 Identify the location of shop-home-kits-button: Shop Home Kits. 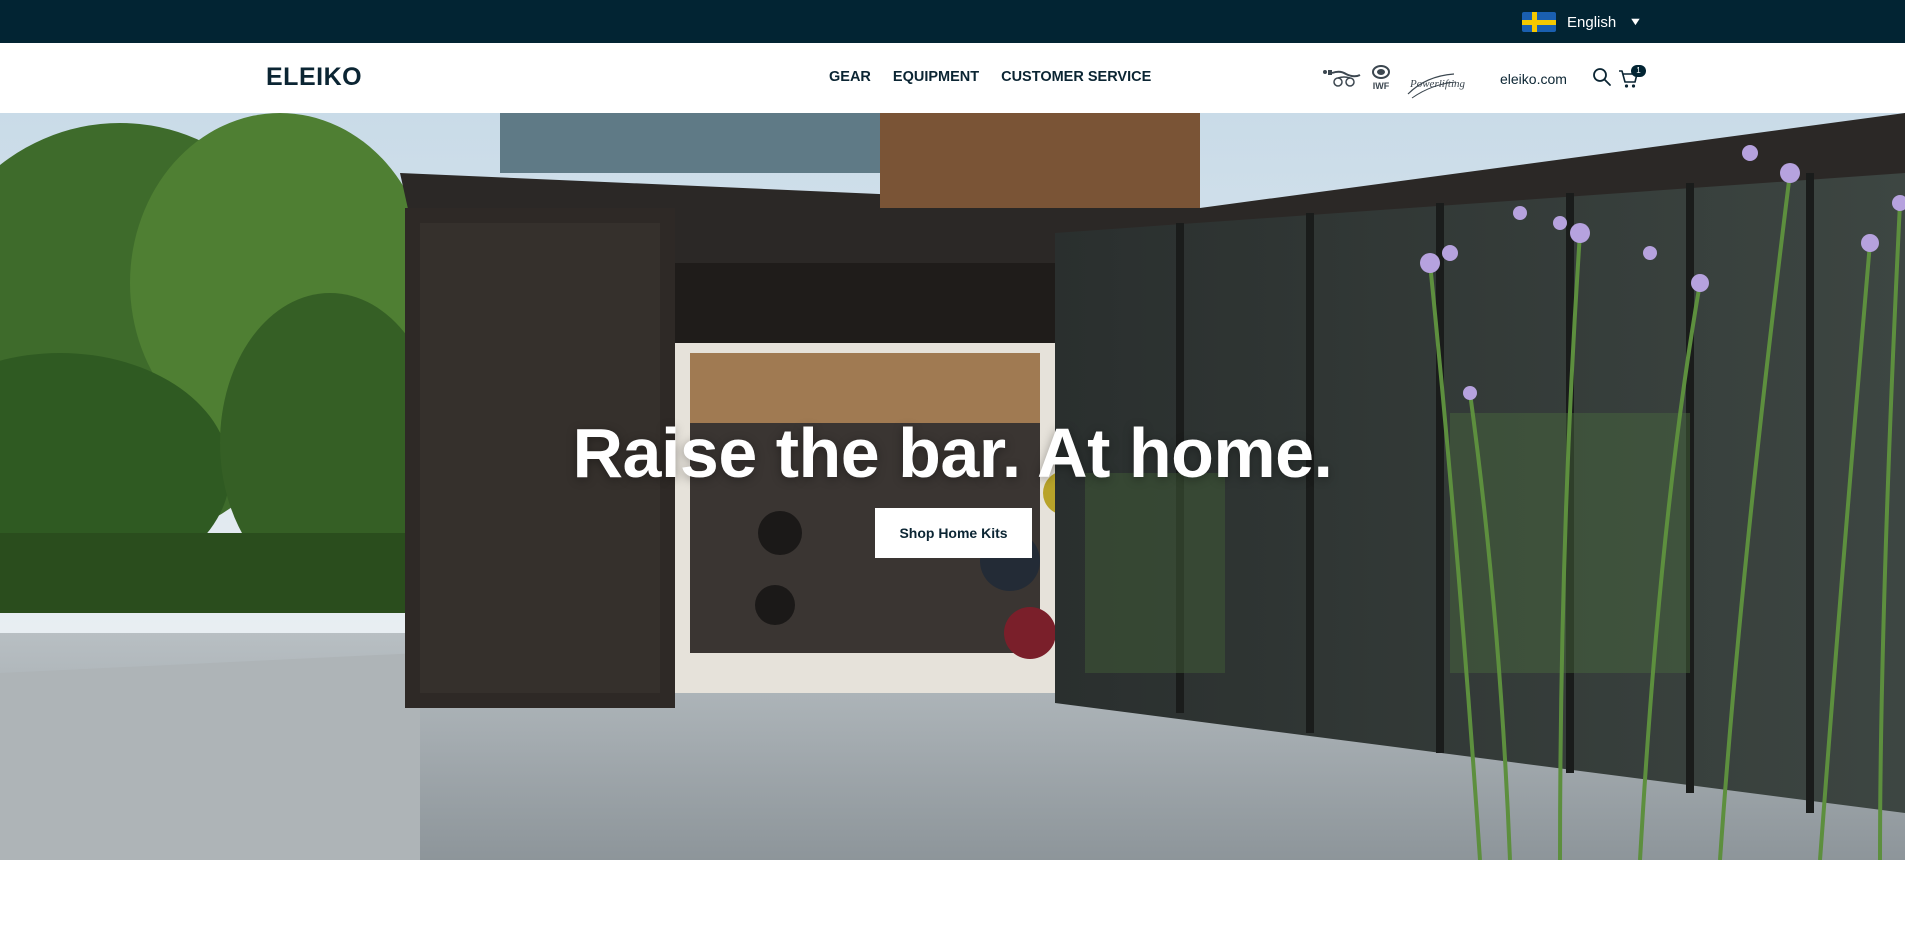
(953, 533).